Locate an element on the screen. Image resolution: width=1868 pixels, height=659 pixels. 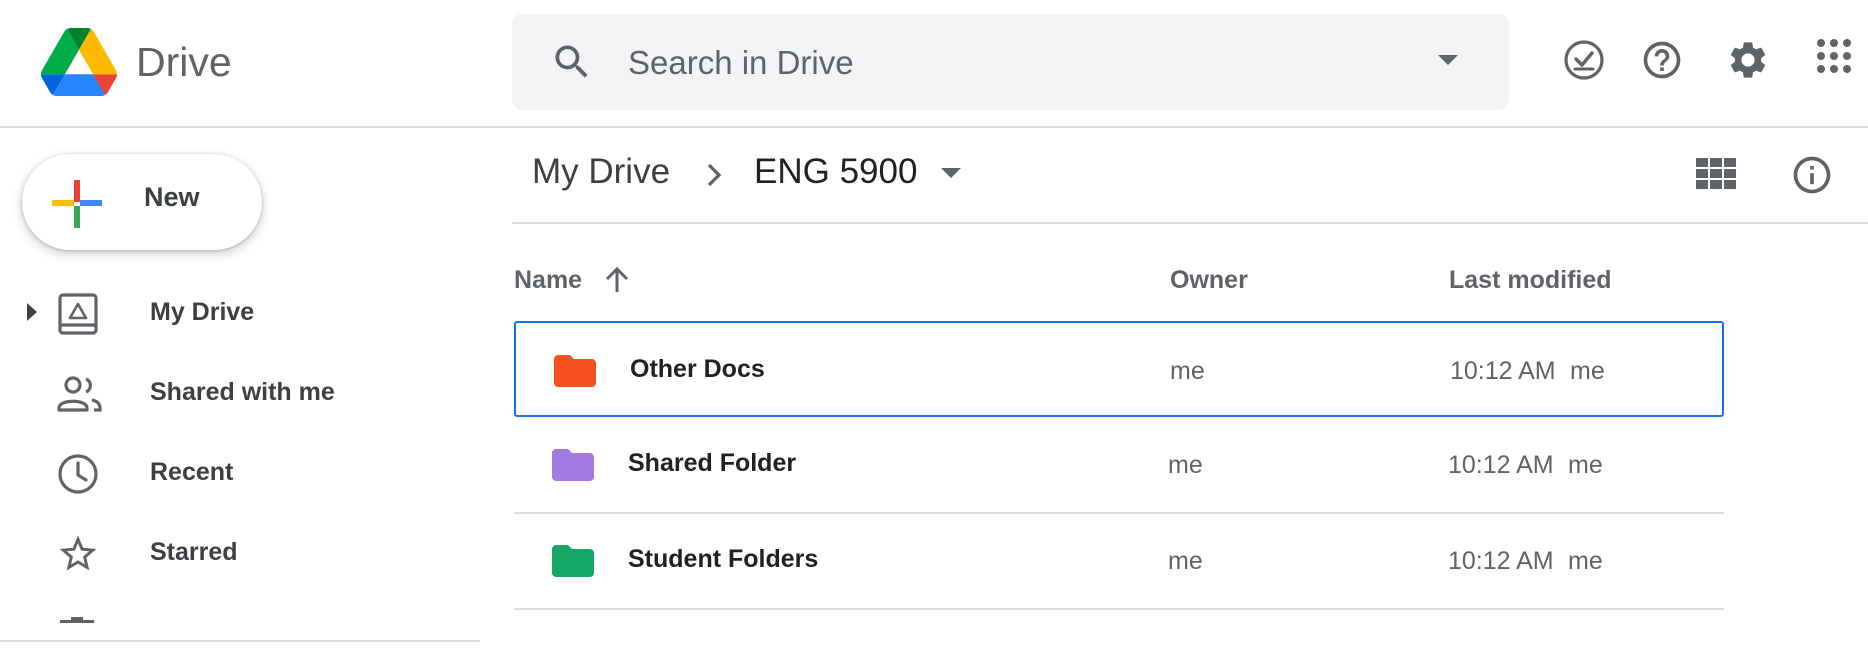
new-button: New is located at coordinates (142, 202).